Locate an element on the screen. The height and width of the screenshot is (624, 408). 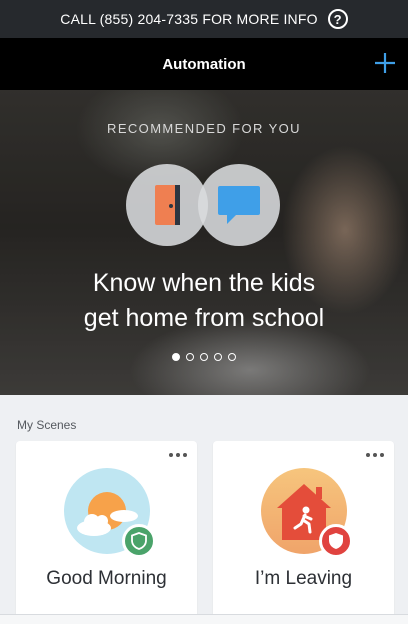
page-title: Automation is located at coordinates (204, 64).